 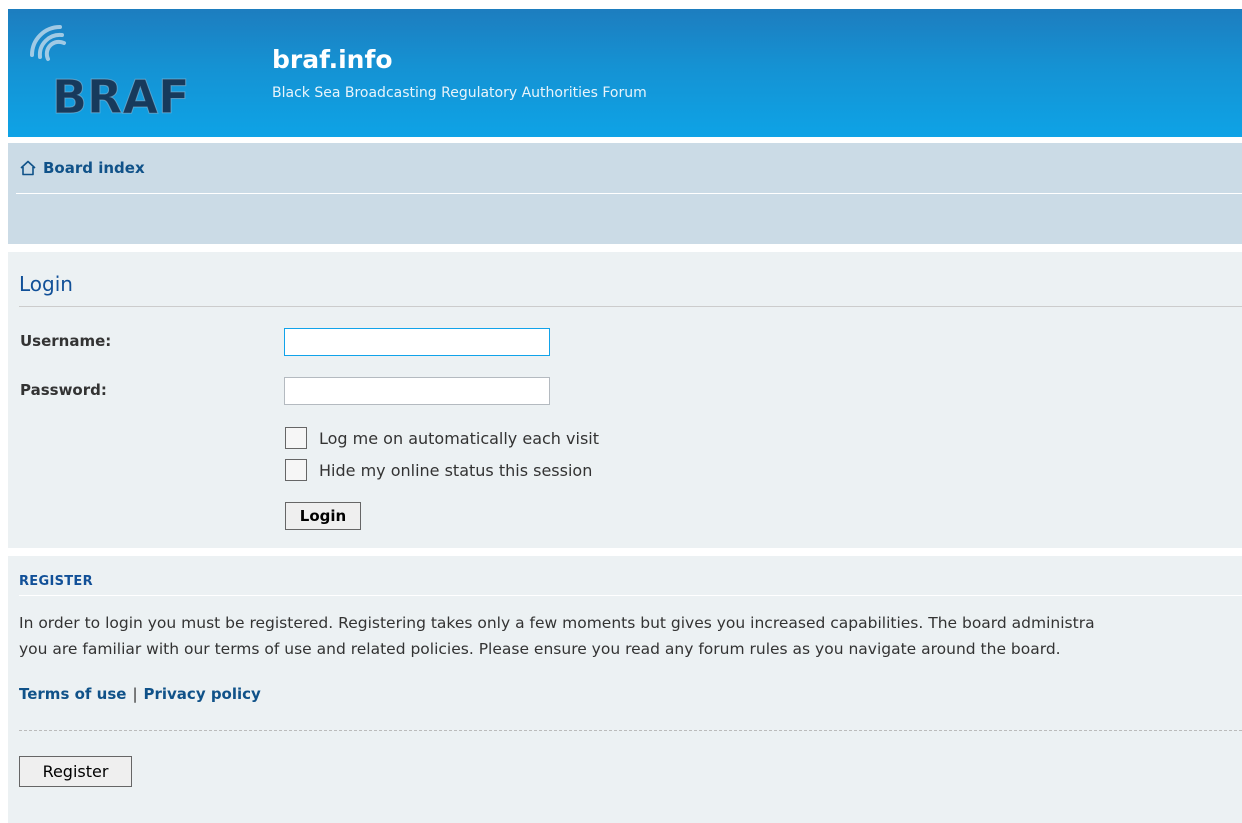 What do you see at coordinates (66, 341) in the screenshot?
I see `username-label: Username:` at bounding box center [66, 341].